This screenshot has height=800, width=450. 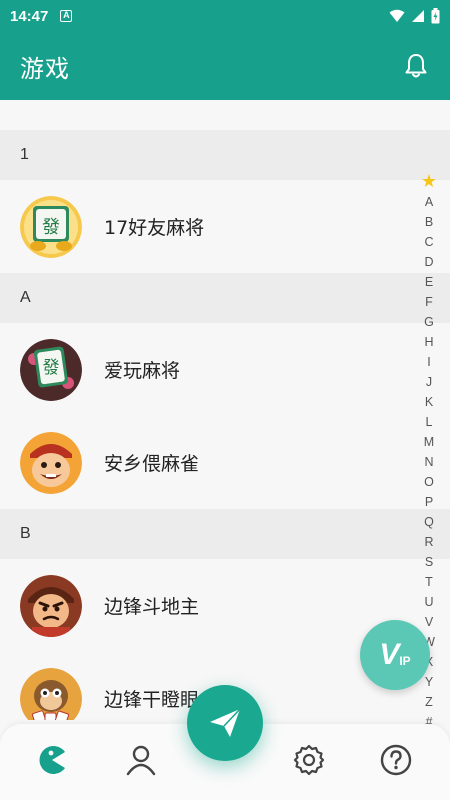 I want to click on index-letter: F, so click(x=429, y=302).